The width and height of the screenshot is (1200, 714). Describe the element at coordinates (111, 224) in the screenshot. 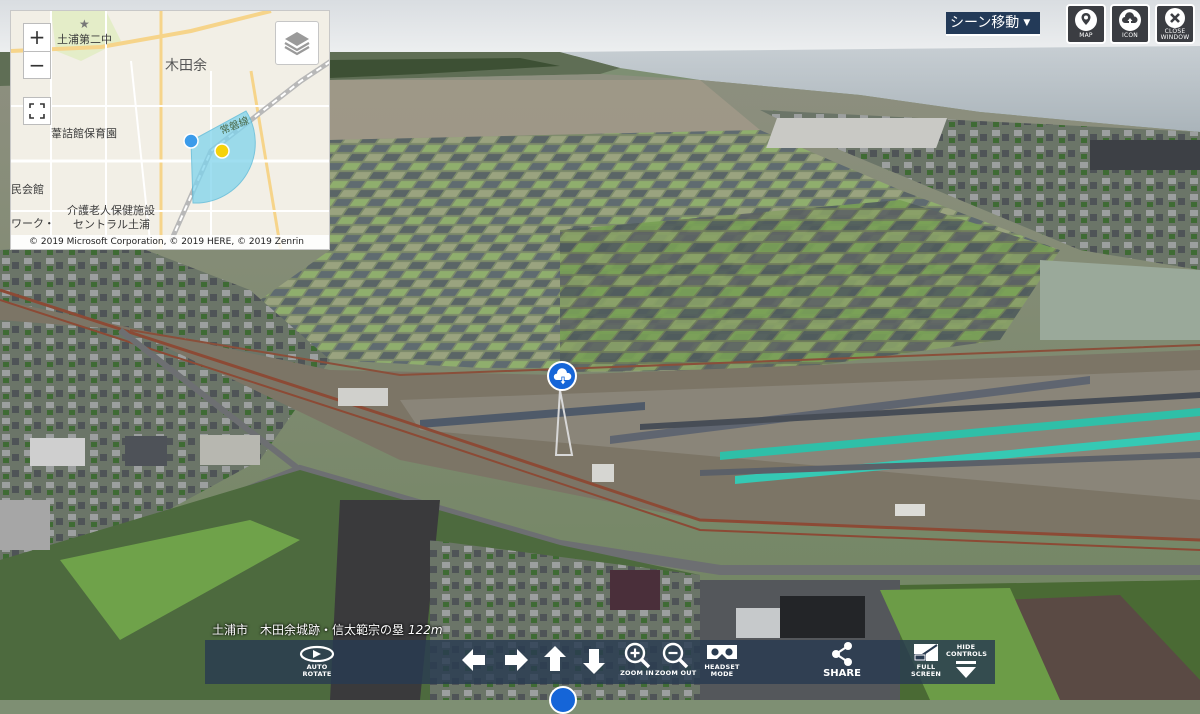

I see `map-label-facility-line2: セントラル土浦` at that location.